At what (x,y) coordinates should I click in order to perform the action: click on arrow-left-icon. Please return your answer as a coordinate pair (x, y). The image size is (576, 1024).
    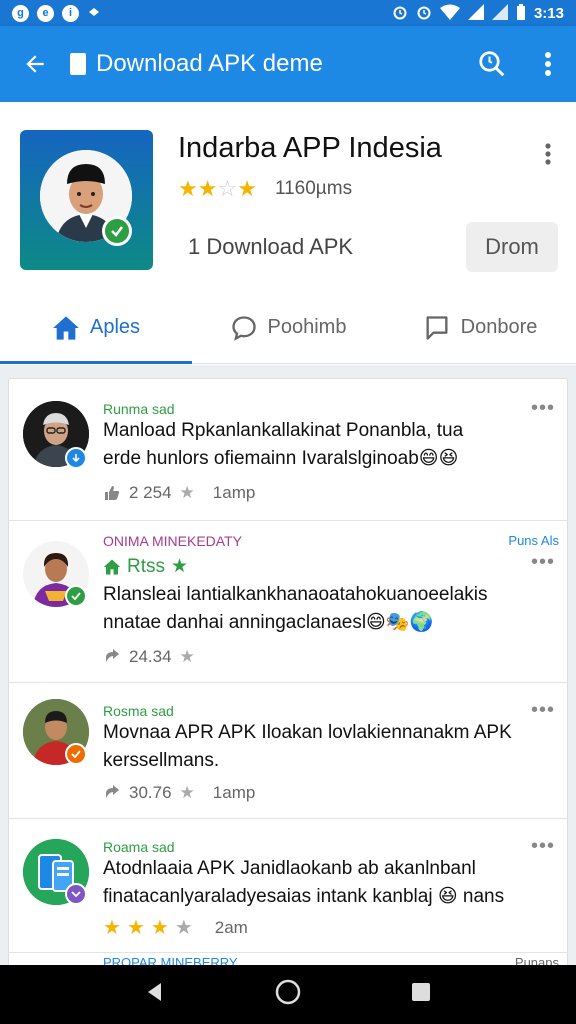
    Looking at the image, I should click on (35, 64).